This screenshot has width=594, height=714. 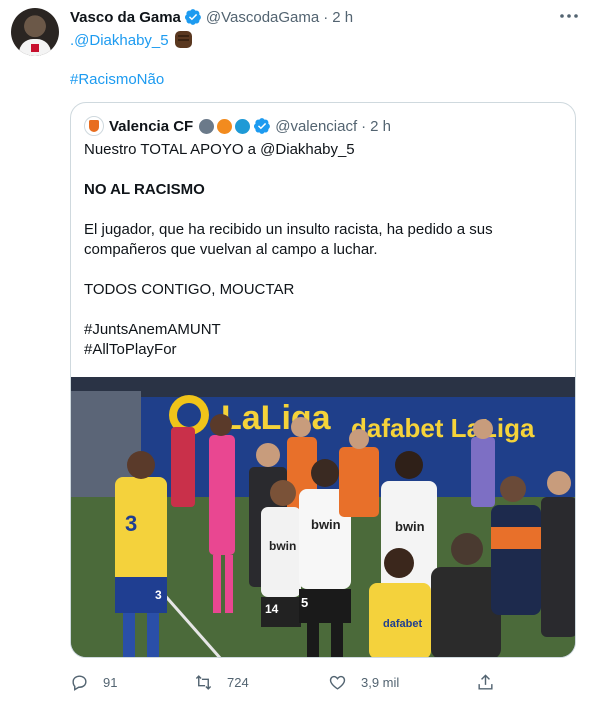 I want to click on bat-emoji-icon, so click(x=207, y=126).